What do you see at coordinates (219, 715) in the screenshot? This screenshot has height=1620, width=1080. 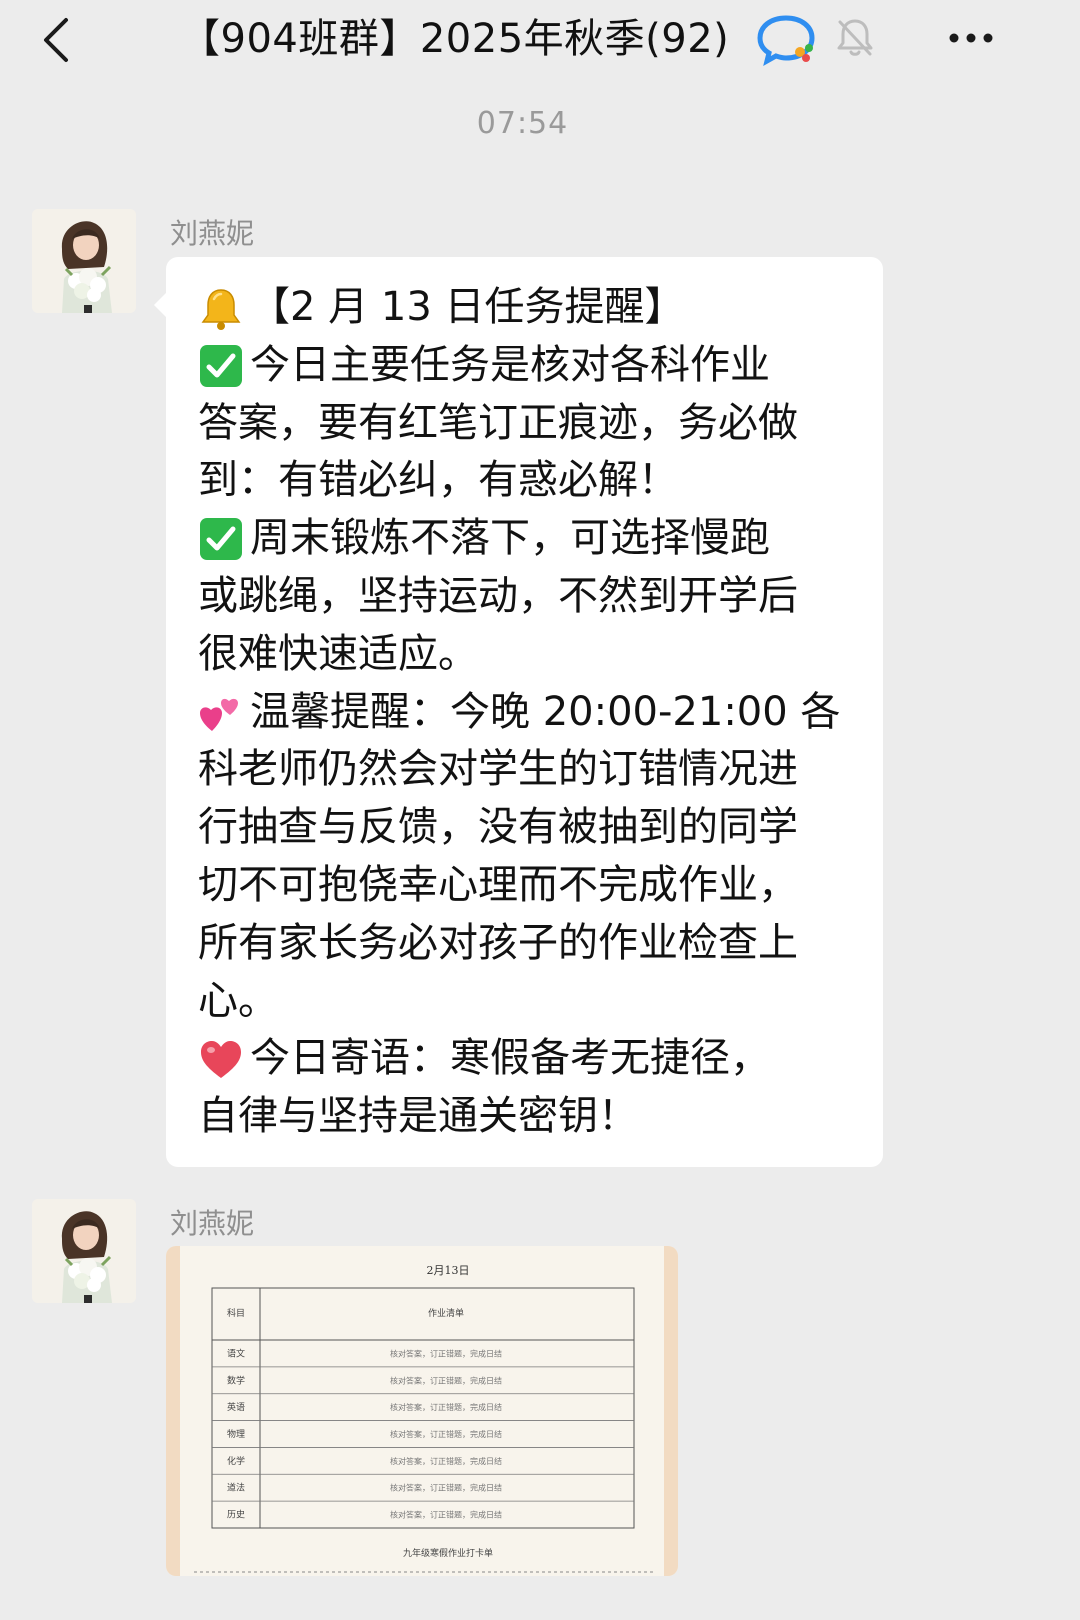 I see `two-hearts-icon` at bounding box center [219, 715].